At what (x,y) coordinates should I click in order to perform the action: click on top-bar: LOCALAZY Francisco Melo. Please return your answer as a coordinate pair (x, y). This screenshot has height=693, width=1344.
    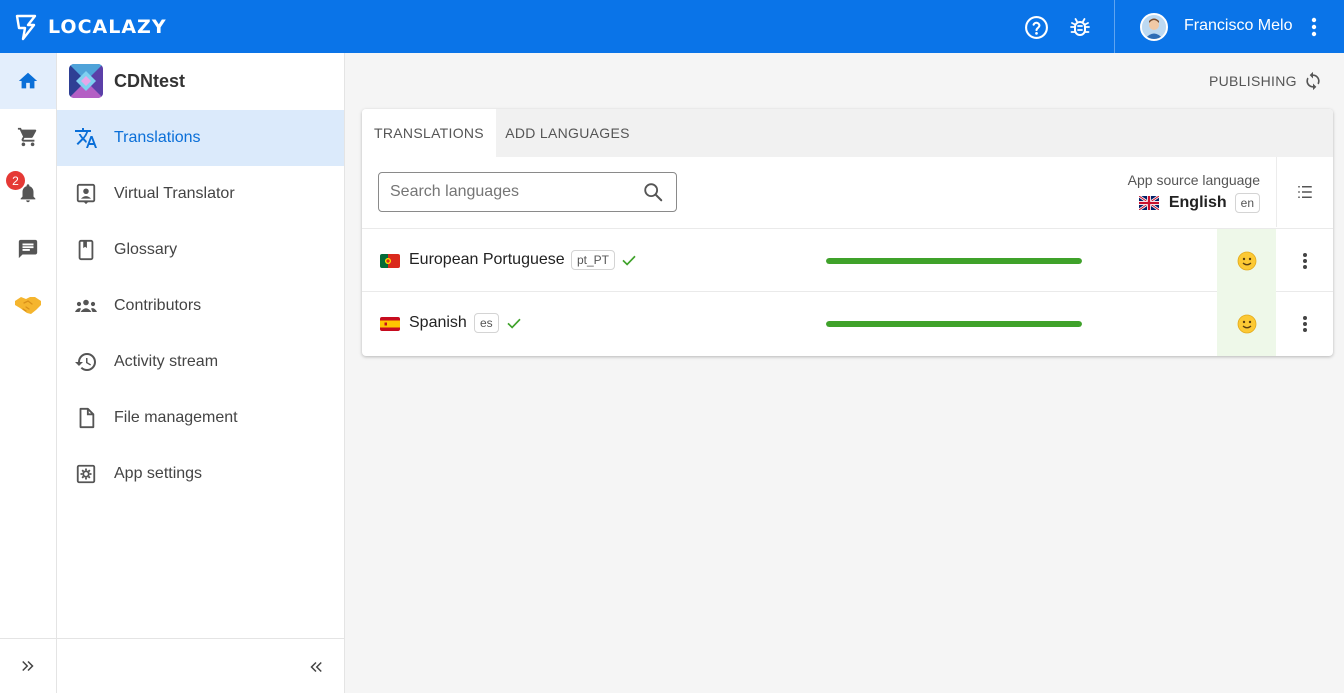
    Looking at the image, I should click on (672, 26).